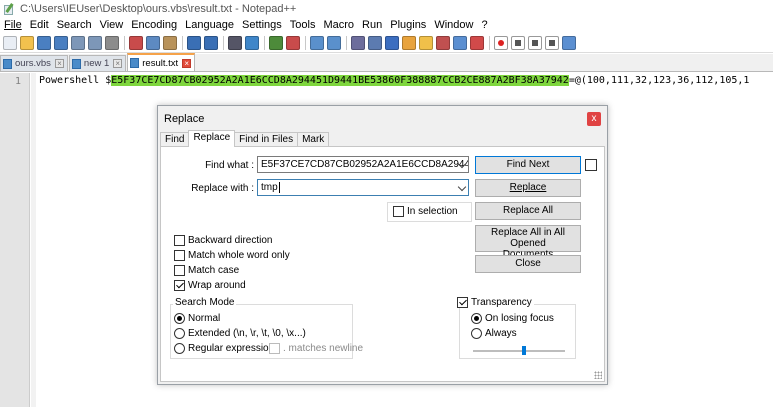 The height and width of the screenshot is (407, 773). Describe the element at coordinates (494, 333) in the screenshot. I see `always-option: Always` at that location.